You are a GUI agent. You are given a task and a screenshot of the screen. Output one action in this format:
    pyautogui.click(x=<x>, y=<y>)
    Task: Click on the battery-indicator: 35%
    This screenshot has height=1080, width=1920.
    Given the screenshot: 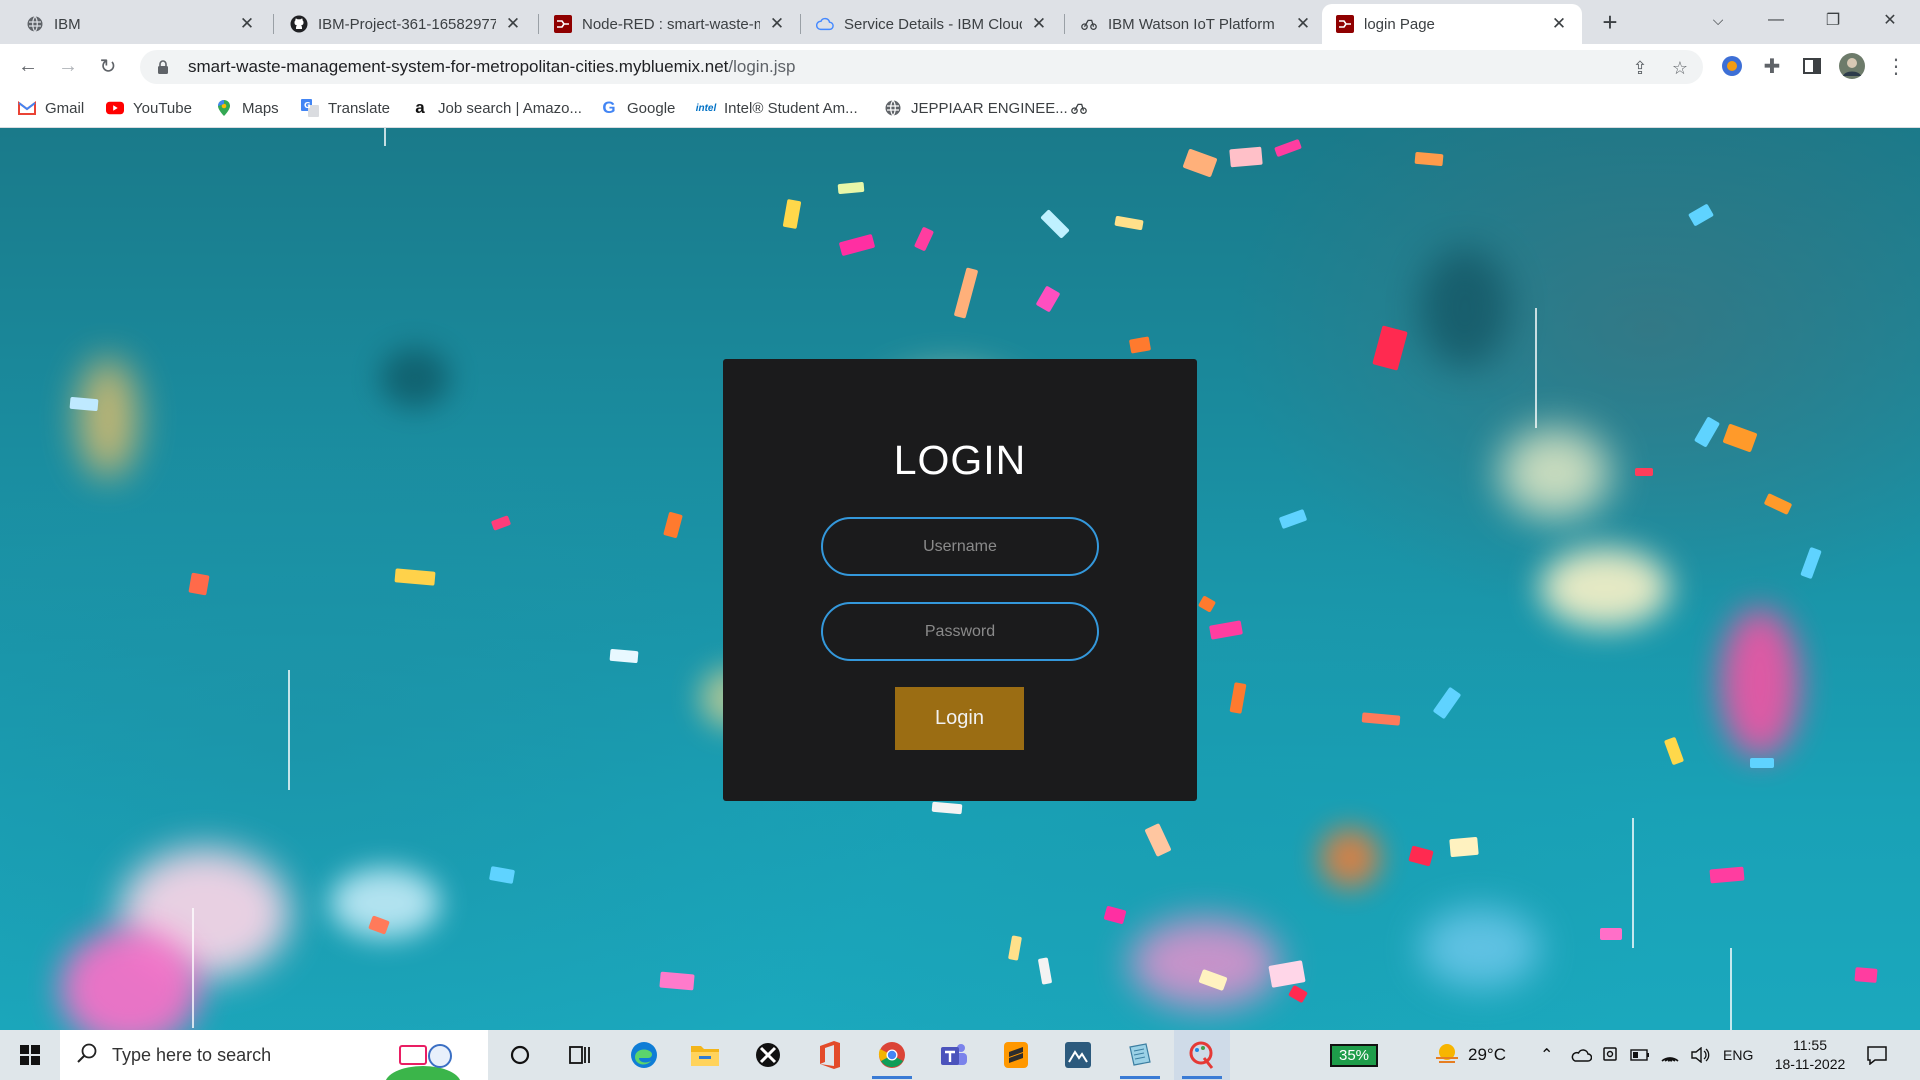 What is the action you would take?
    pyautogui.click(x=1354, y=1055)
    